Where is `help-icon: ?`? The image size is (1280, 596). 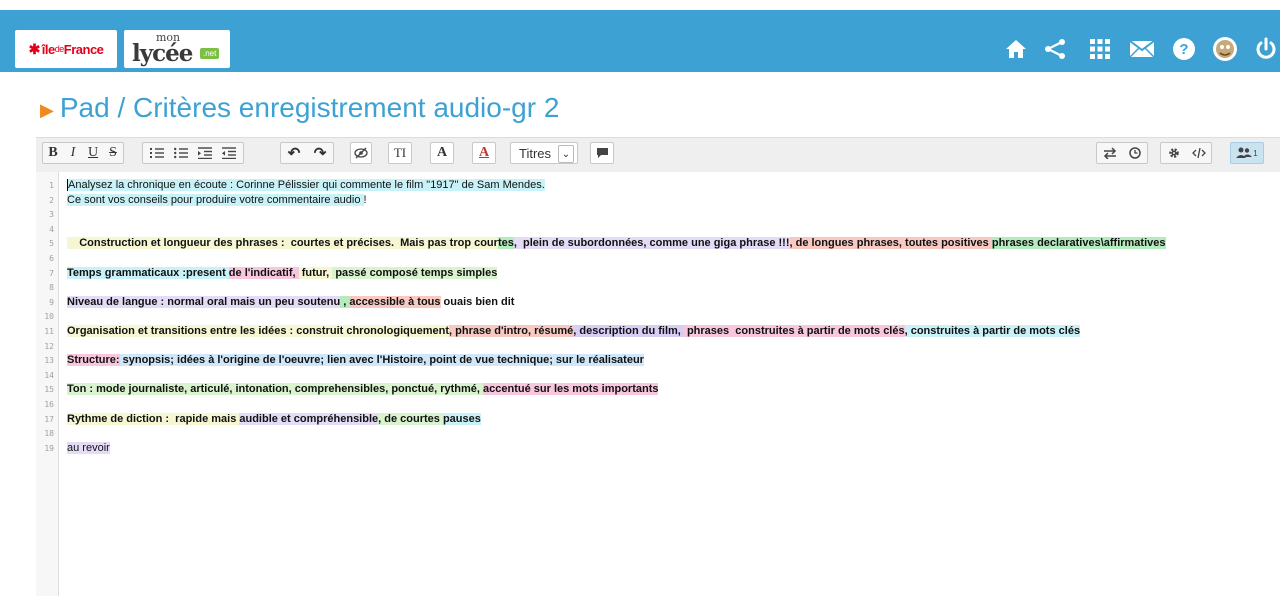
help-icon: ? is located at coordinates (1184, 49).